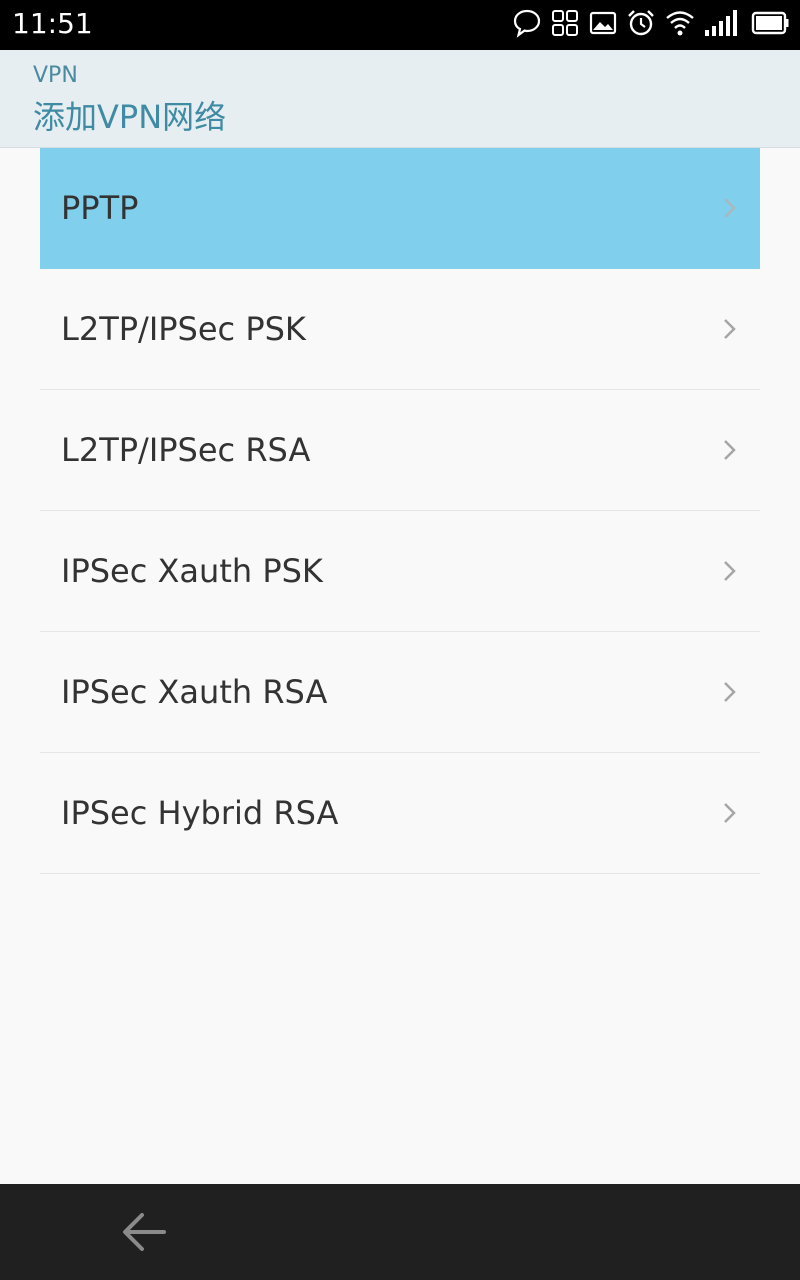  Describe the element at coordinates (400, 329) in the screenshot. I see `vpn-type-item-l2tp-ipsec-psk: L2TP/IPSec PSK` at that location.